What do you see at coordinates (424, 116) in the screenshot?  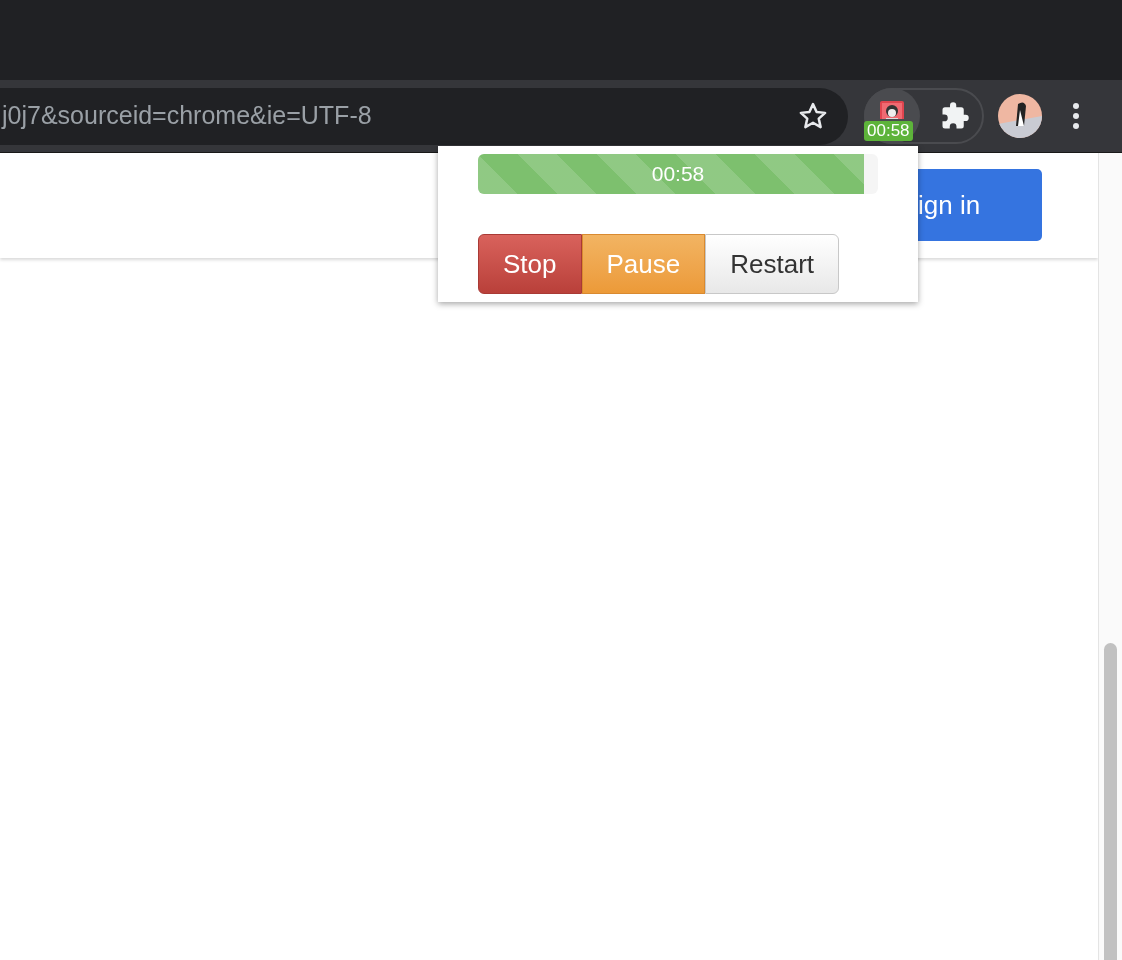 I see `address-bar: j0j7&sourceid=chrome&ie=UTF-8` at bounding box center [424, 116].